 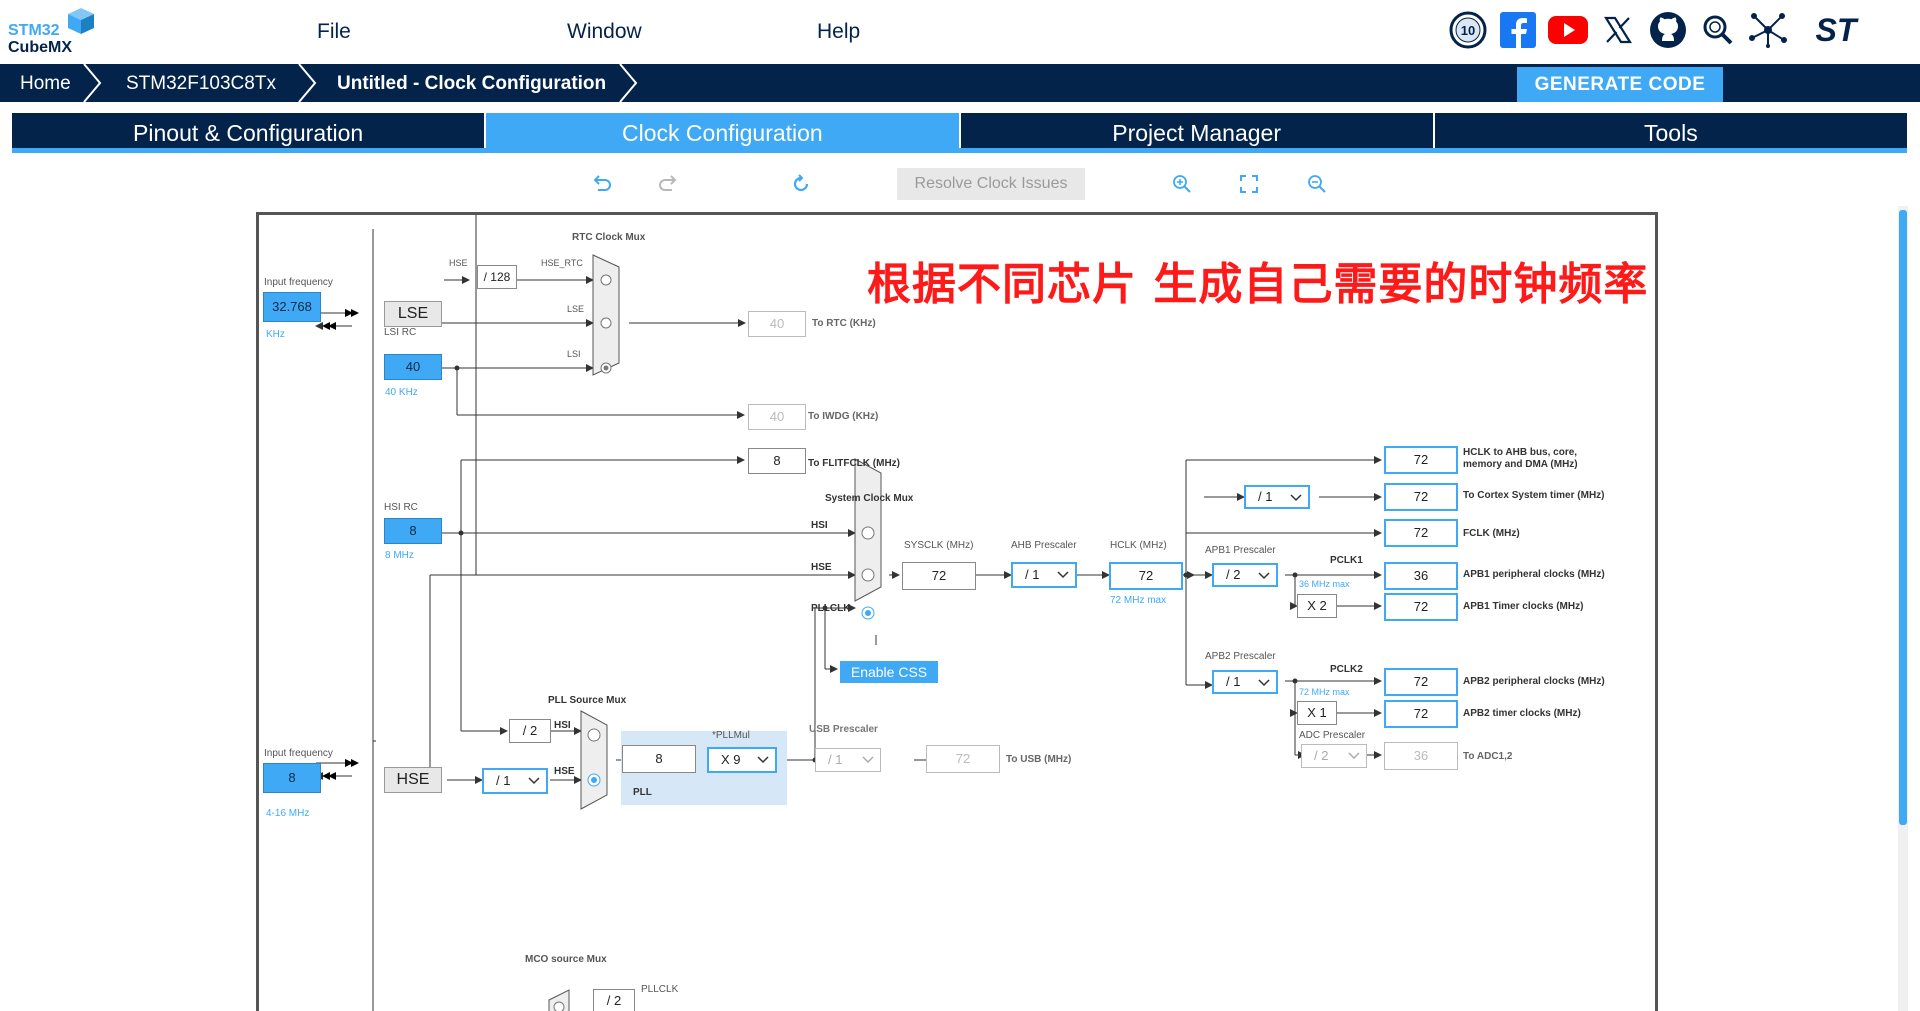 I want to click on top-menu-bar: STM32 CubeMX File Window Help 10 ST, so click(x=960, y=32).